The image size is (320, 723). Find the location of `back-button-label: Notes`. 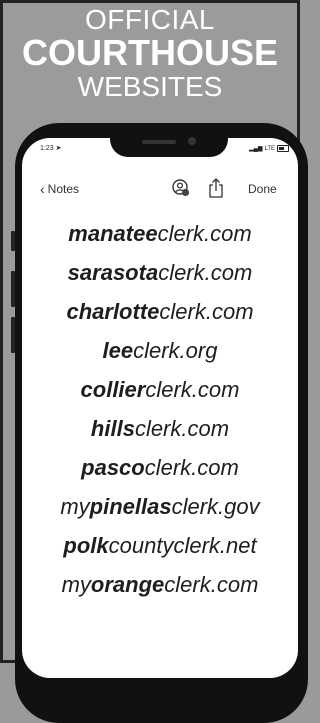

back-button-label: Notes is located at coordinates (63, 189).